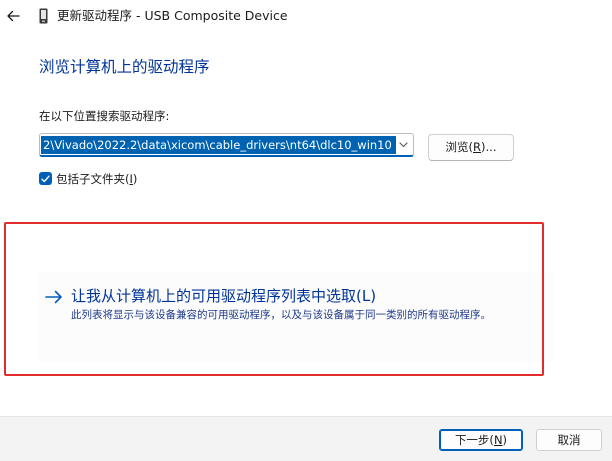 This screenshot has width=612, height=461. Describe the element at coordinates (43, 16) in the screenshot. I see `usb-device-icon` at that location.